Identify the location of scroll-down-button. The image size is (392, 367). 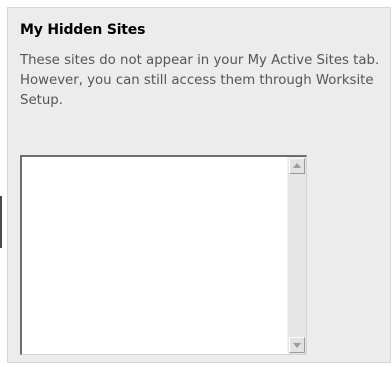
(297, 345).